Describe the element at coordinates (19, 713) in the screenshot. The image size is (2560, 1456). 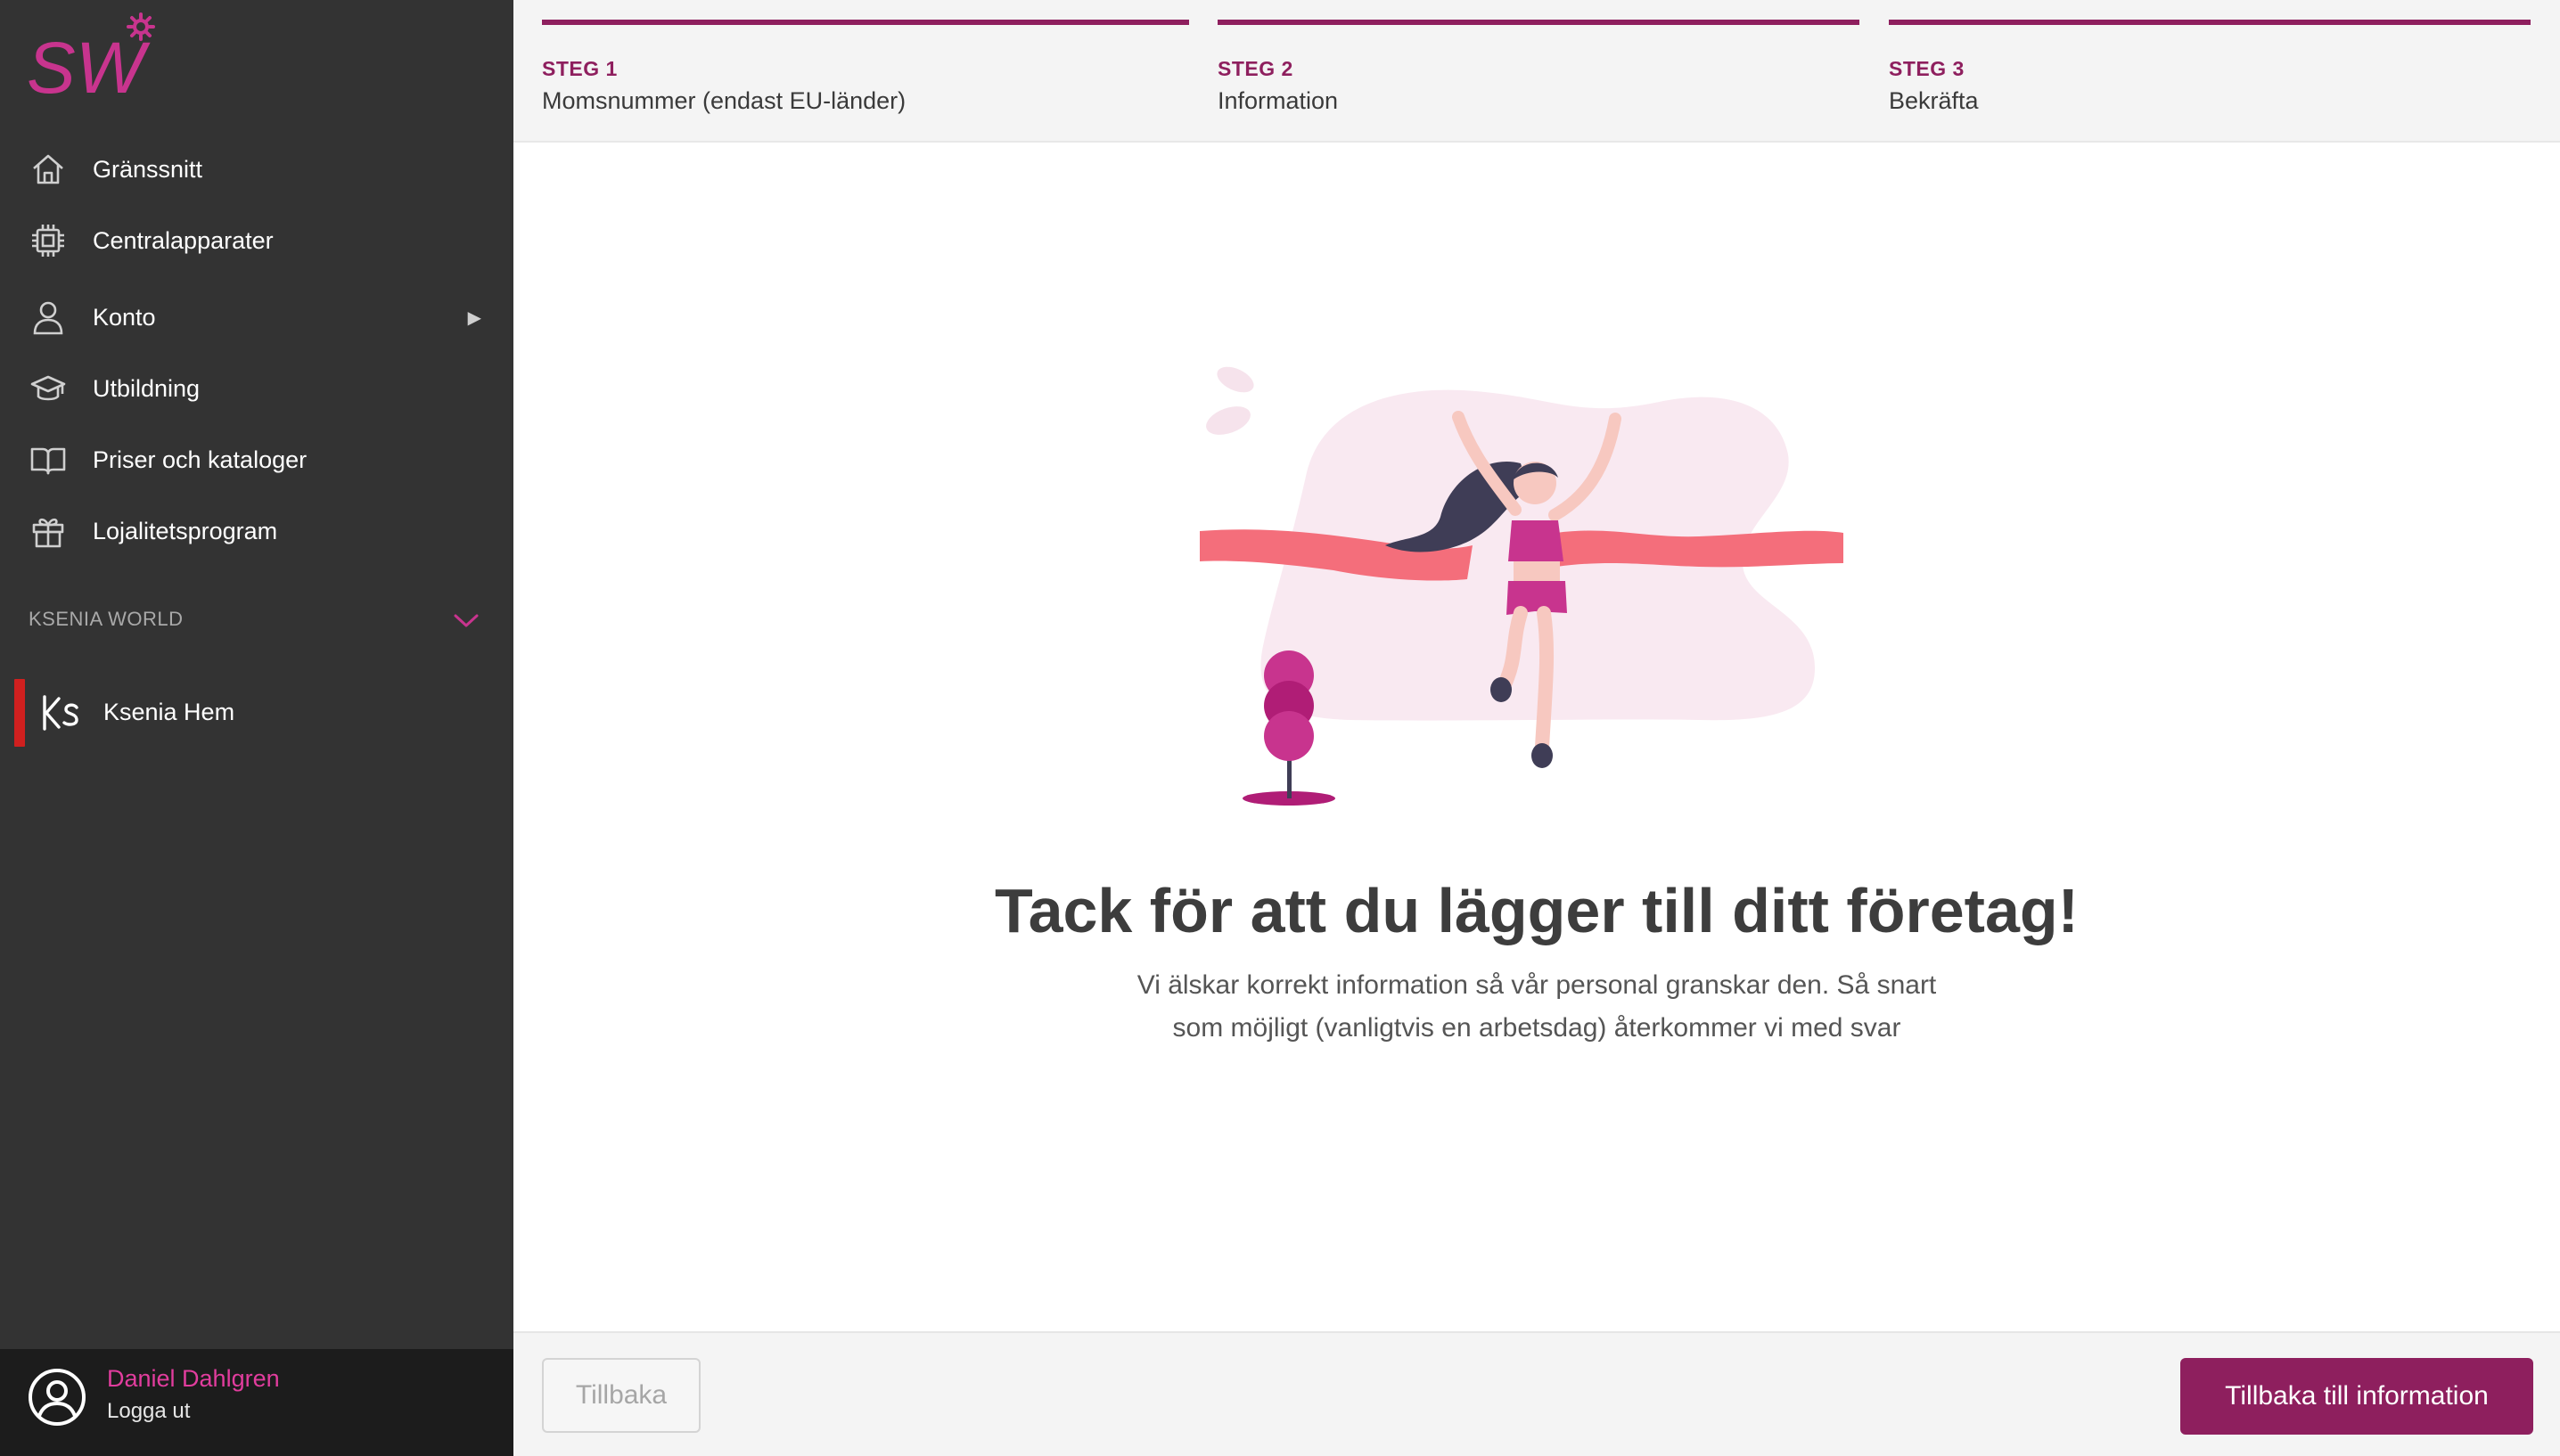
I see `active-indicator` at that location.